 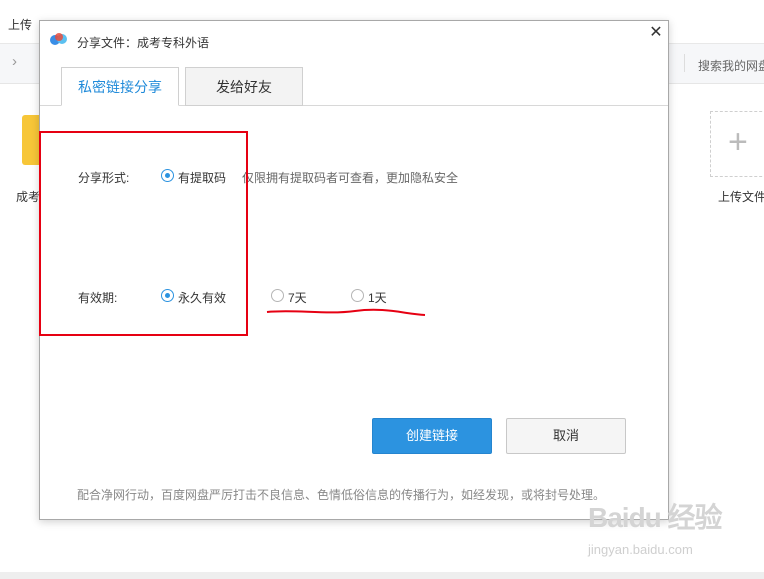 What do you see at coordinates (382, 575) in the screenshot?
I see `bottom-bar` at bounding box center [382, 575].